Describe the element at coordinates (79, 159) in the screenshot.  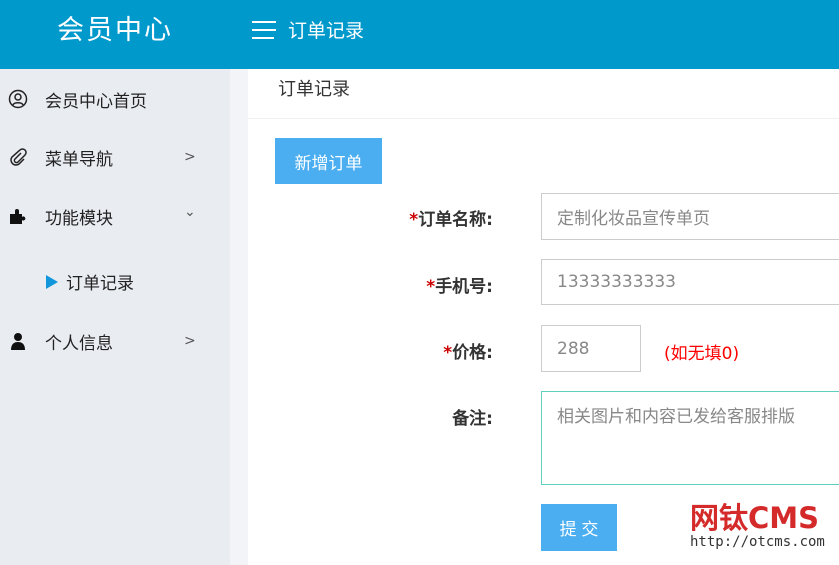
I see `sidebar-item-label: 菜单导航` at that location.